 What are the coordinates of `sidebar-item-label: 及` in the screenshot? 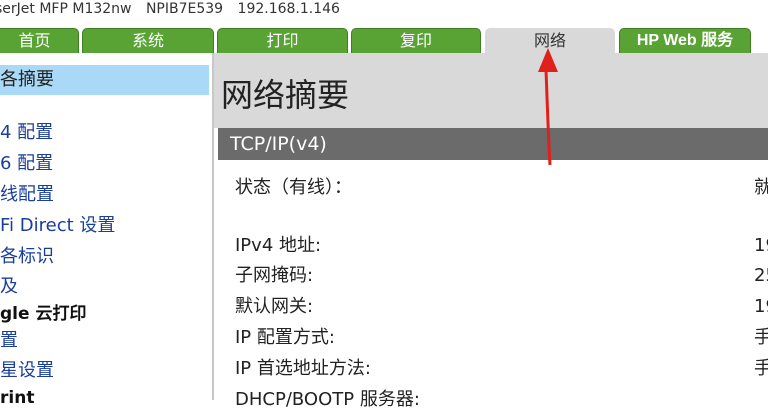 It's located at (9, 286).